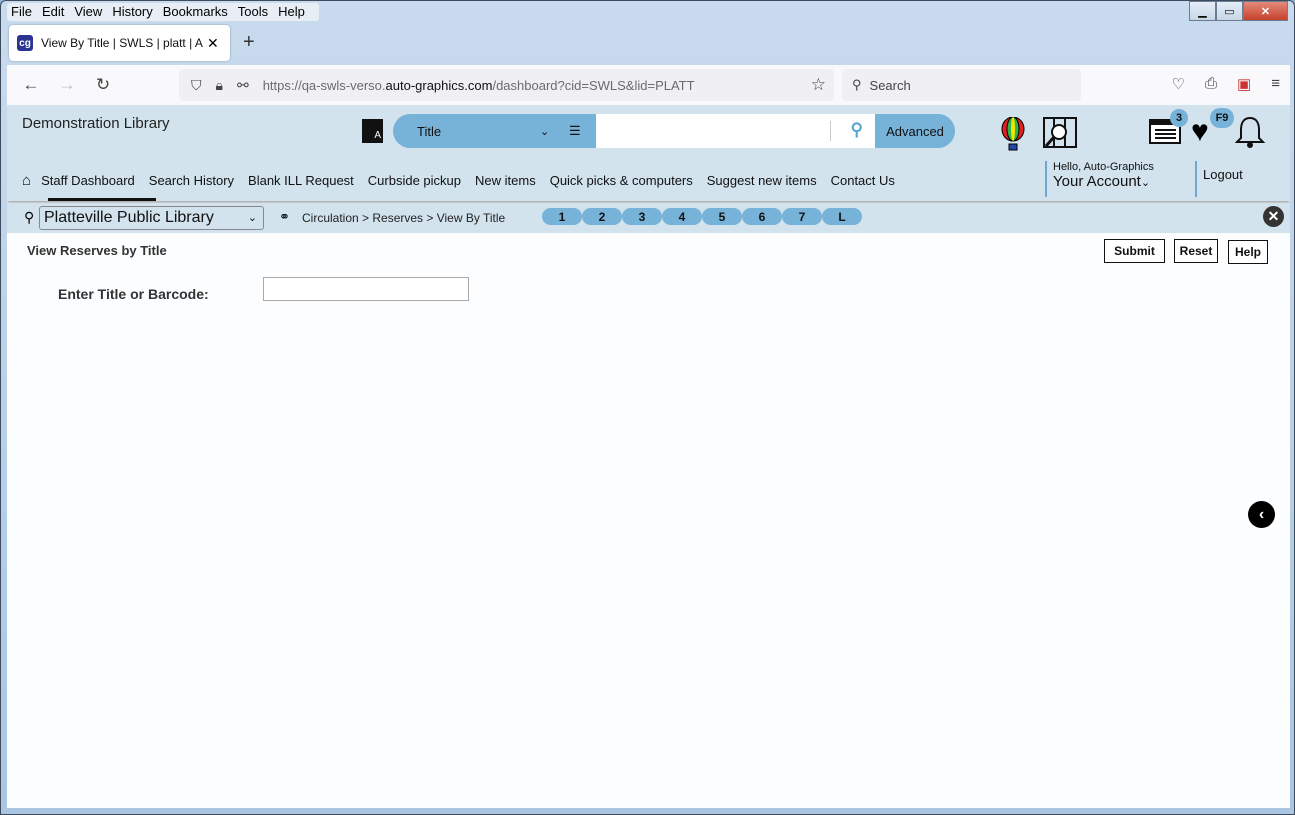 This screenshot has width=1295, height=815. I want to click on menu-bookmarks: Bookmarks, so click(195, 12).